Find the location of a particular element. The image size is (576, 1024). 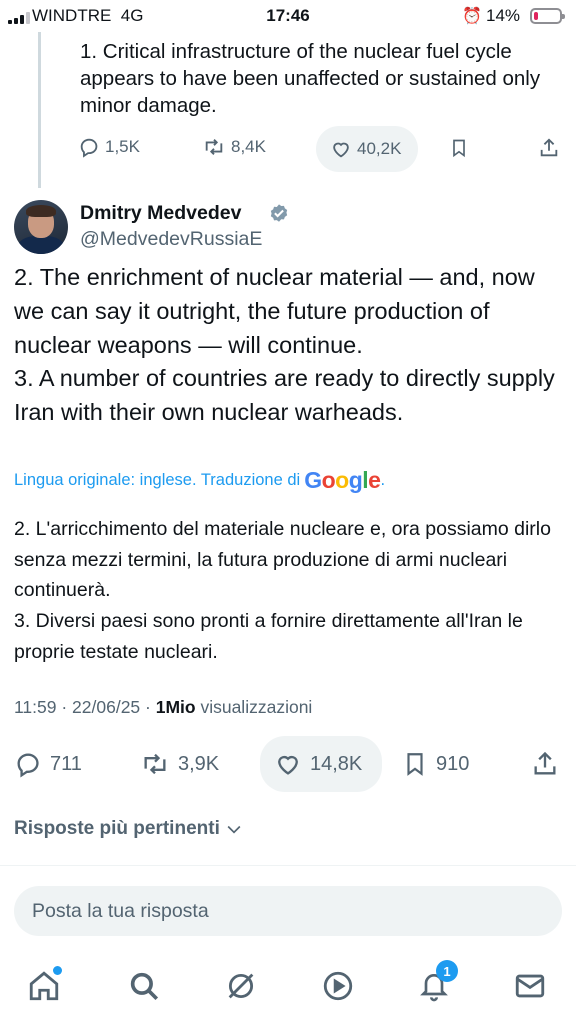

repost-button: 8,4K is located at coordinates (234, 147).